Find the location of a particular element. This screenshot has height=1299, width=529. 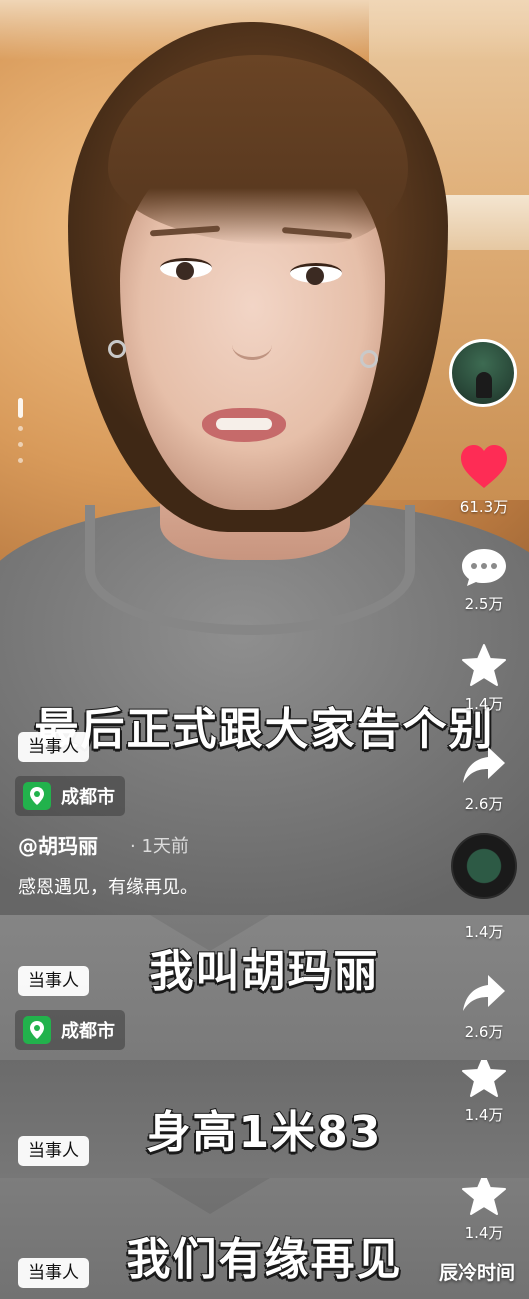

page-indicator-active is located at coordinates (20, 408).